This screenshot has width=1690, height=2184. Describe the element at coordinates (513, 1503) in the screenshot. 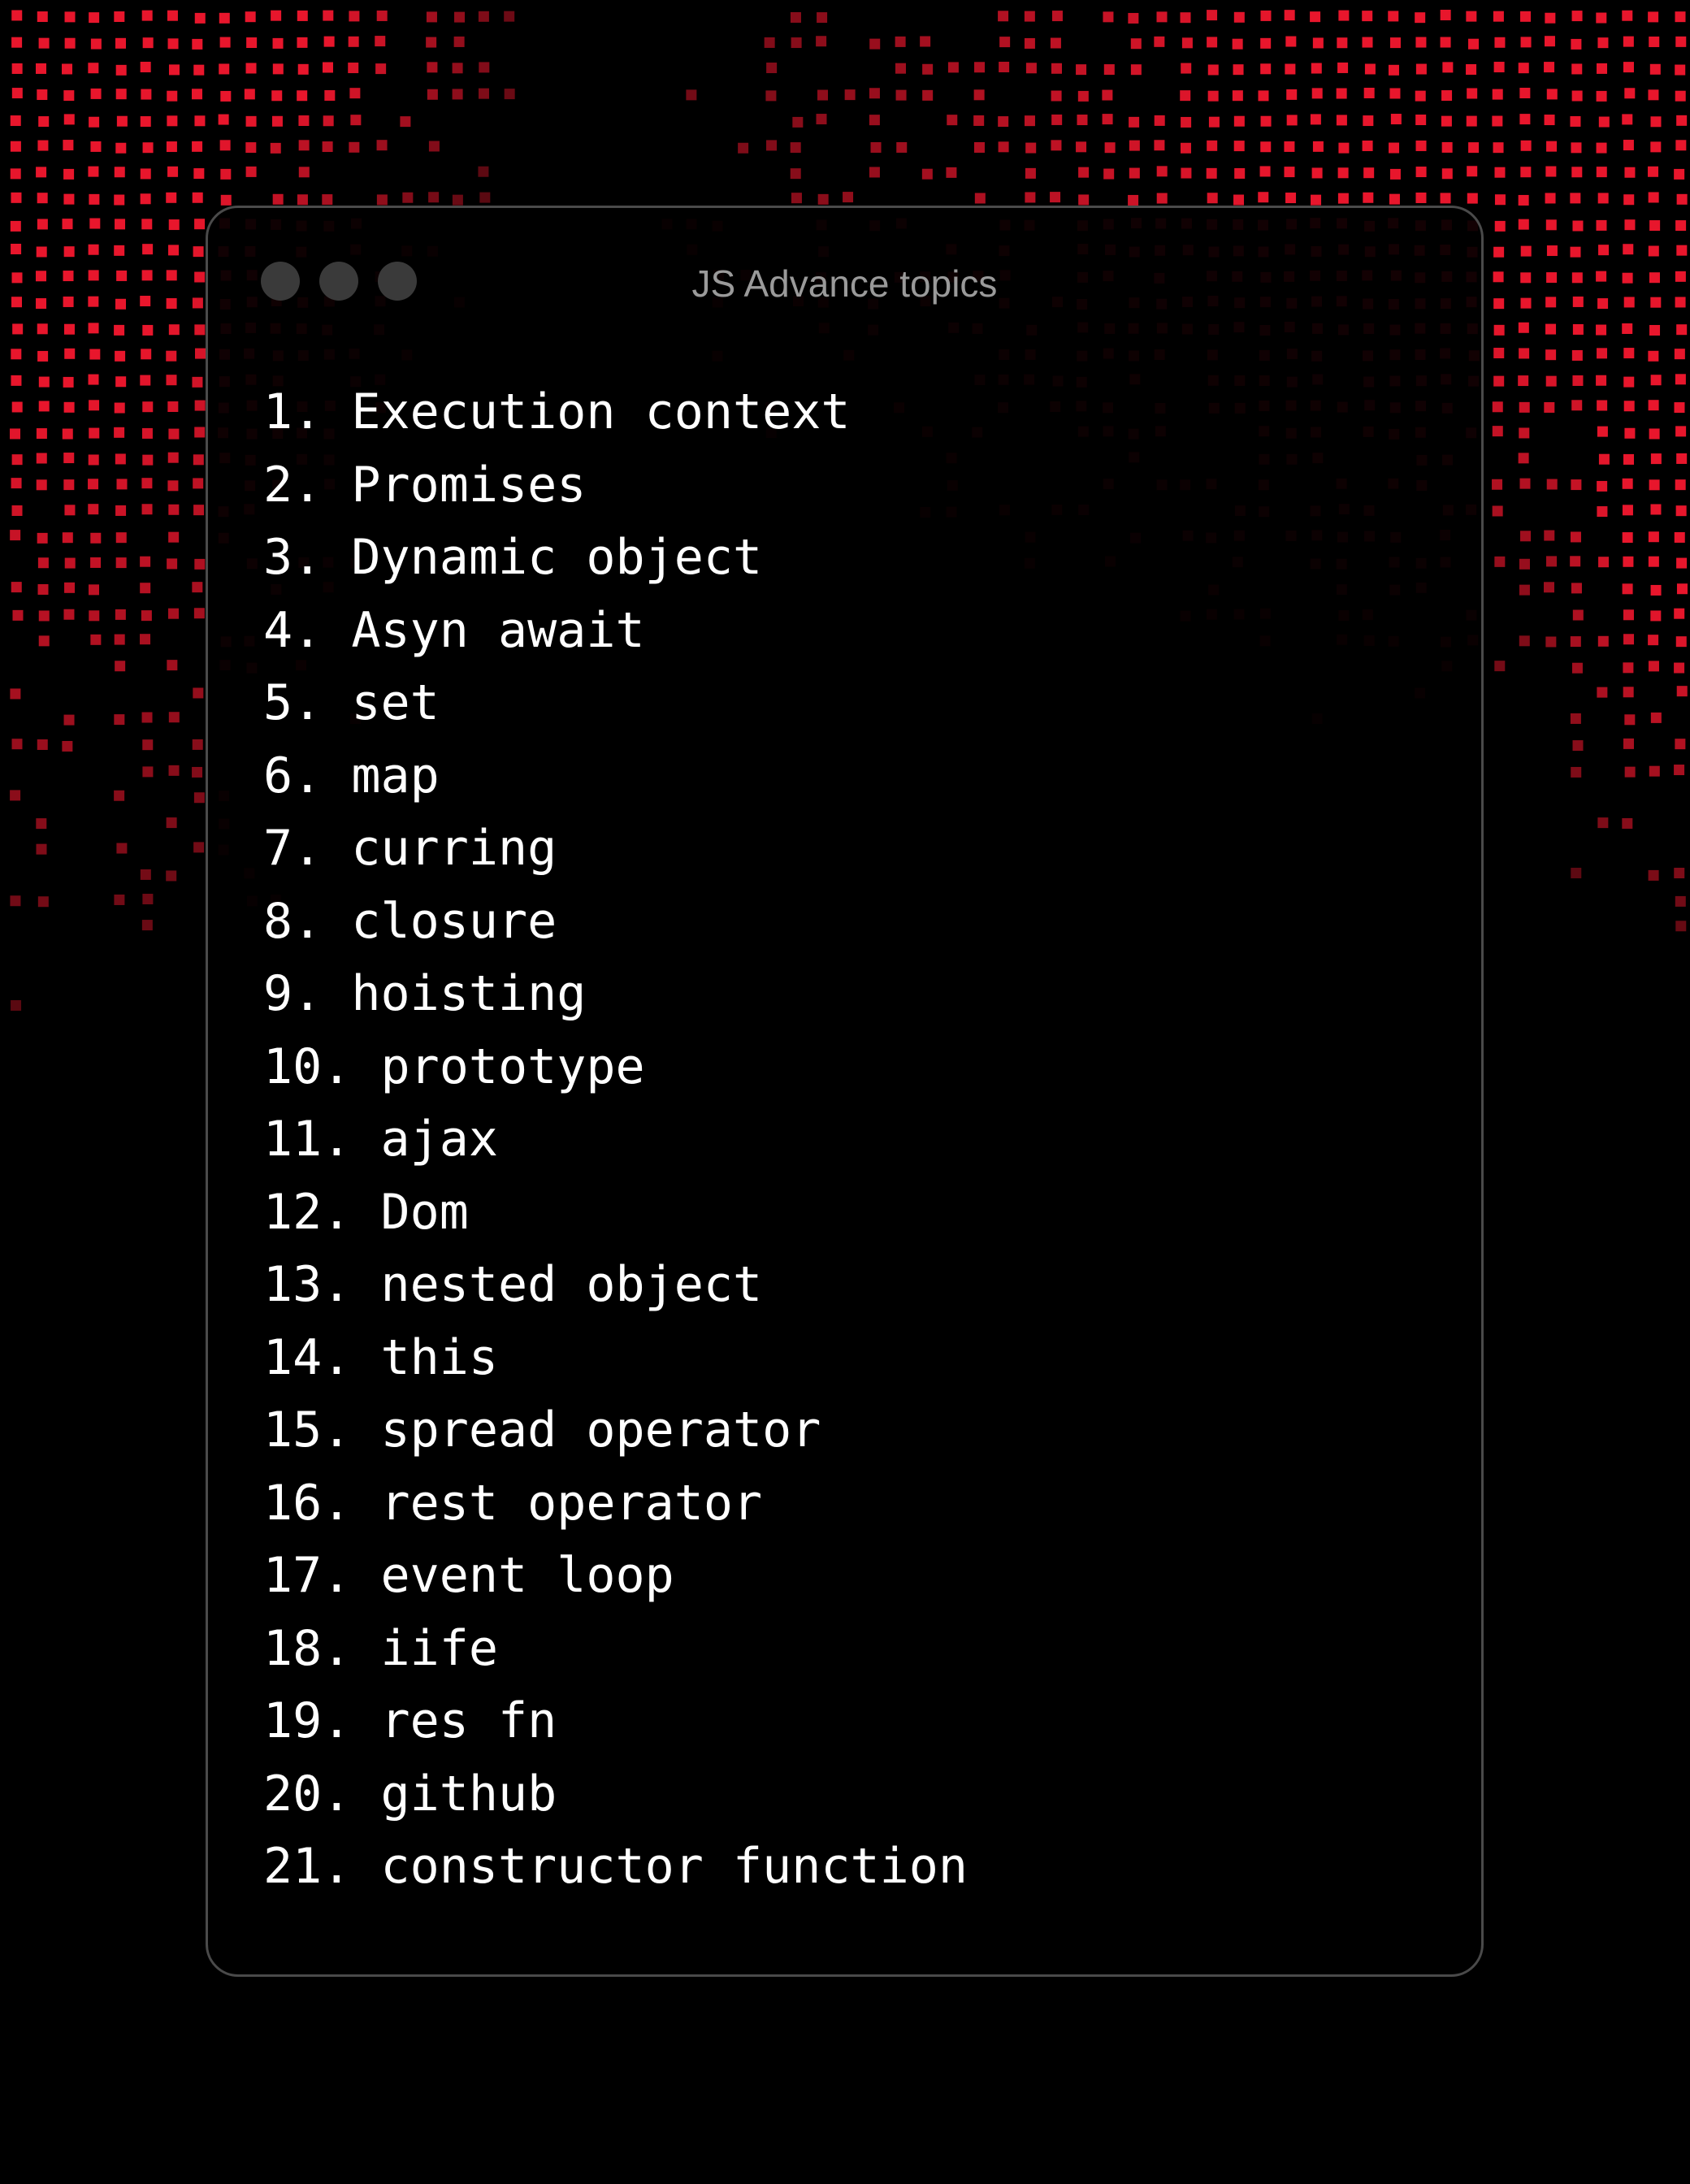

I see `topic-item: 16. rest operator` at that location.